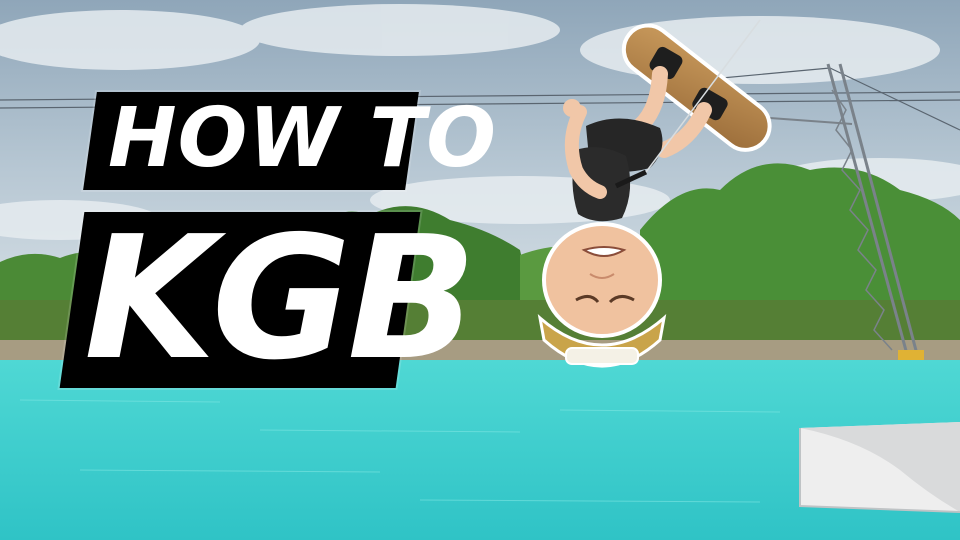  I want to click on shoreline, so click(480, 350).